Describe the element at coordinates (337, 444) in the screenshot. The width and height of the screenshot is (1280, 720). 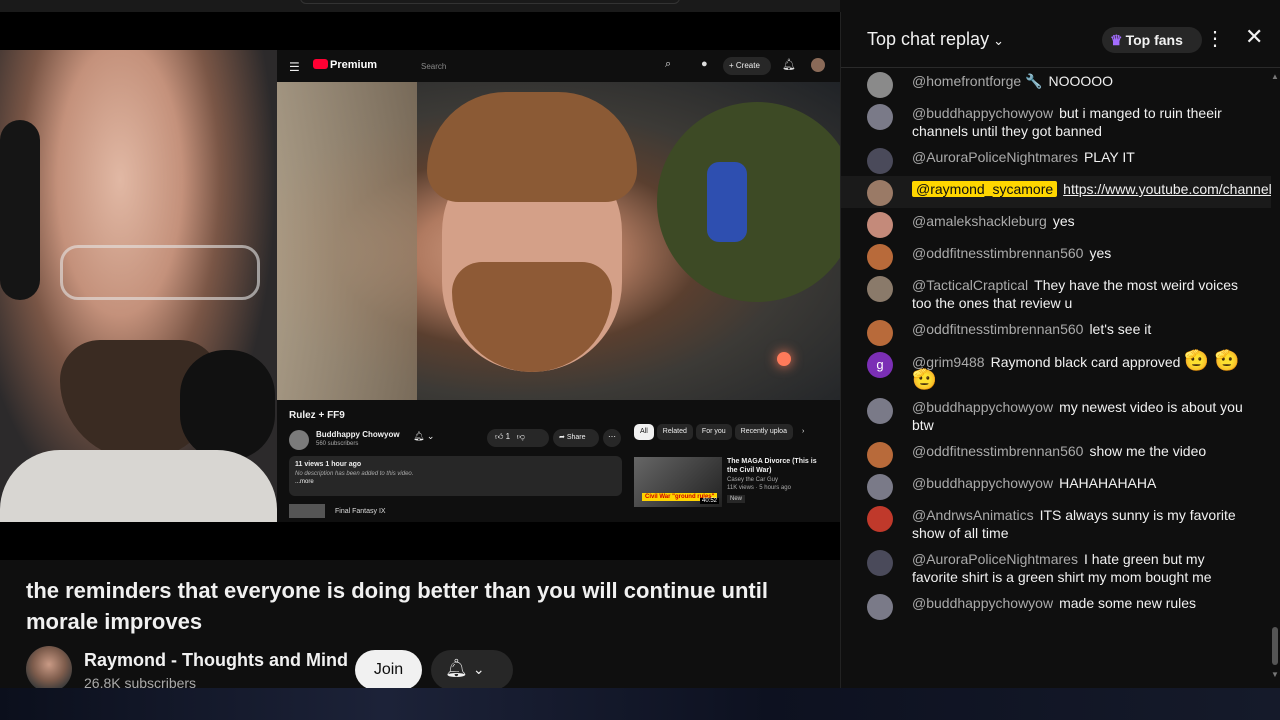
I see `inner-channel-subs: 560 subscribers` at that location.